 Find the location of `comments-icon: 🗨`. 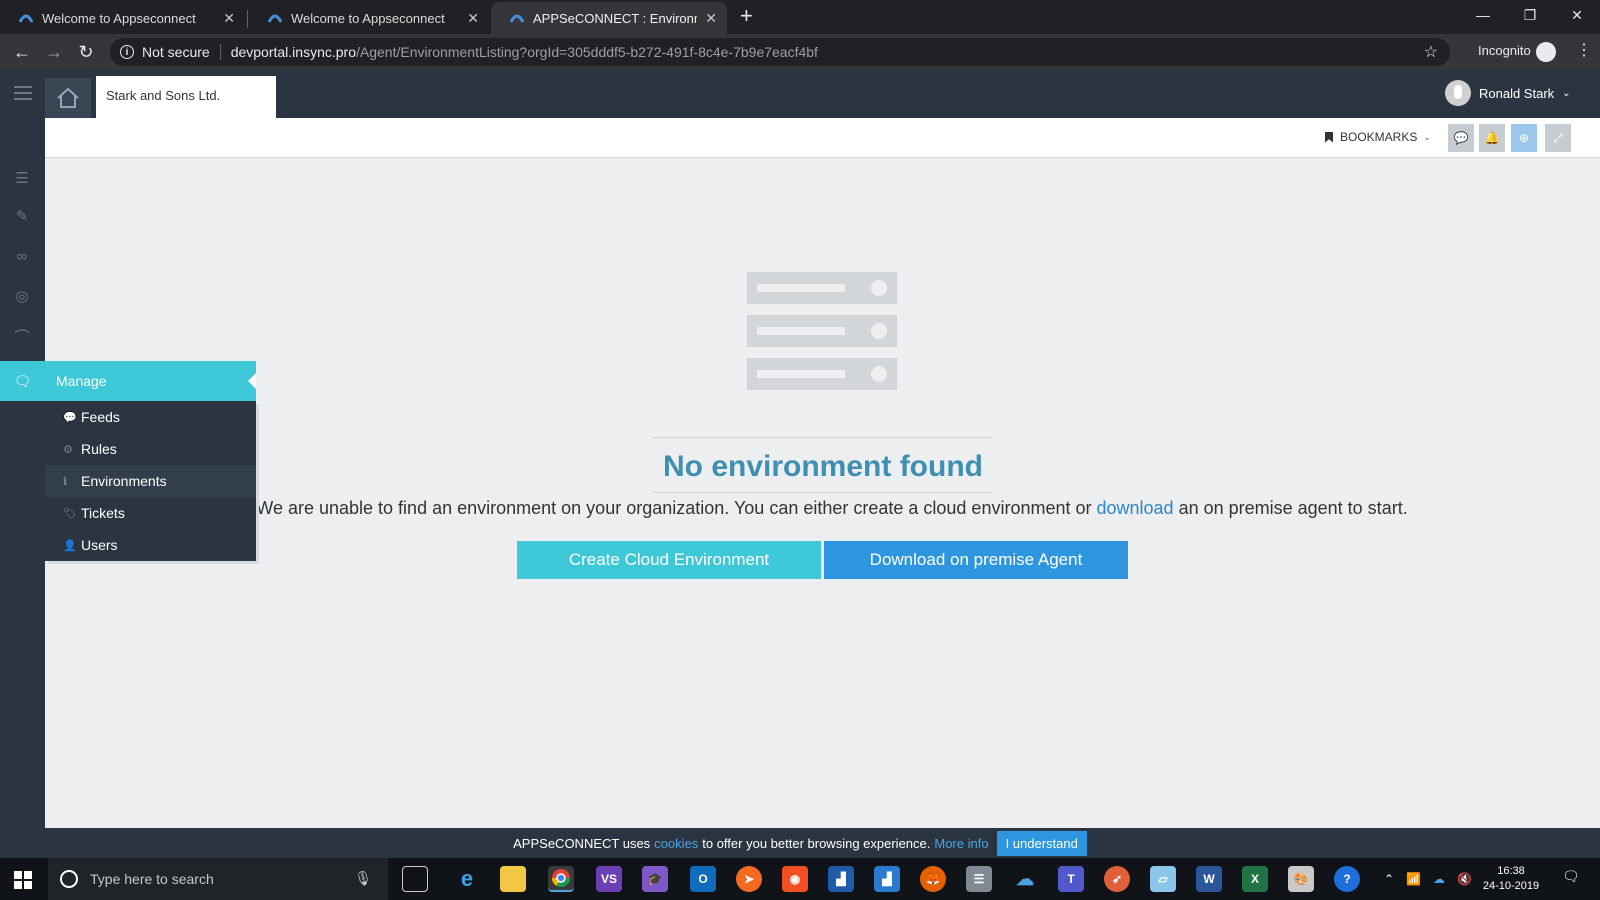

comments-icon: 🗨 is located at coordinates (22, 380).